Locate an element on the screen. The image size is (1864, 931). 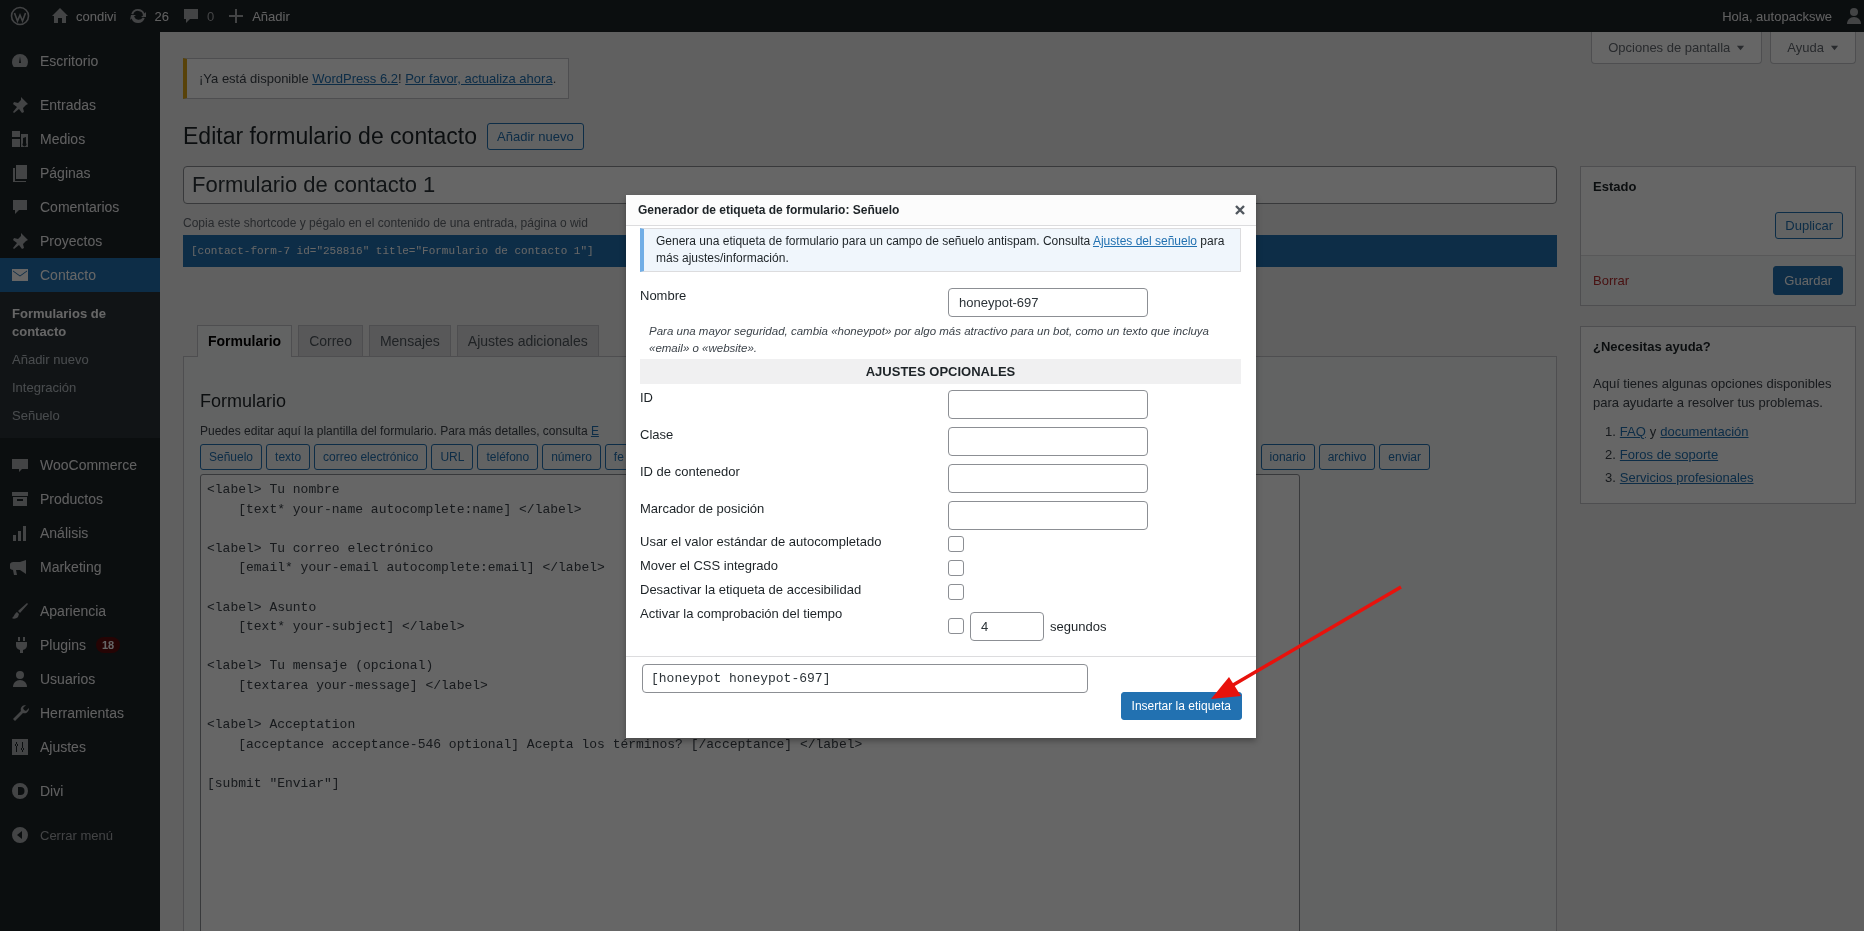
panel-heading: Formulario is located at coordinates (243, 401).